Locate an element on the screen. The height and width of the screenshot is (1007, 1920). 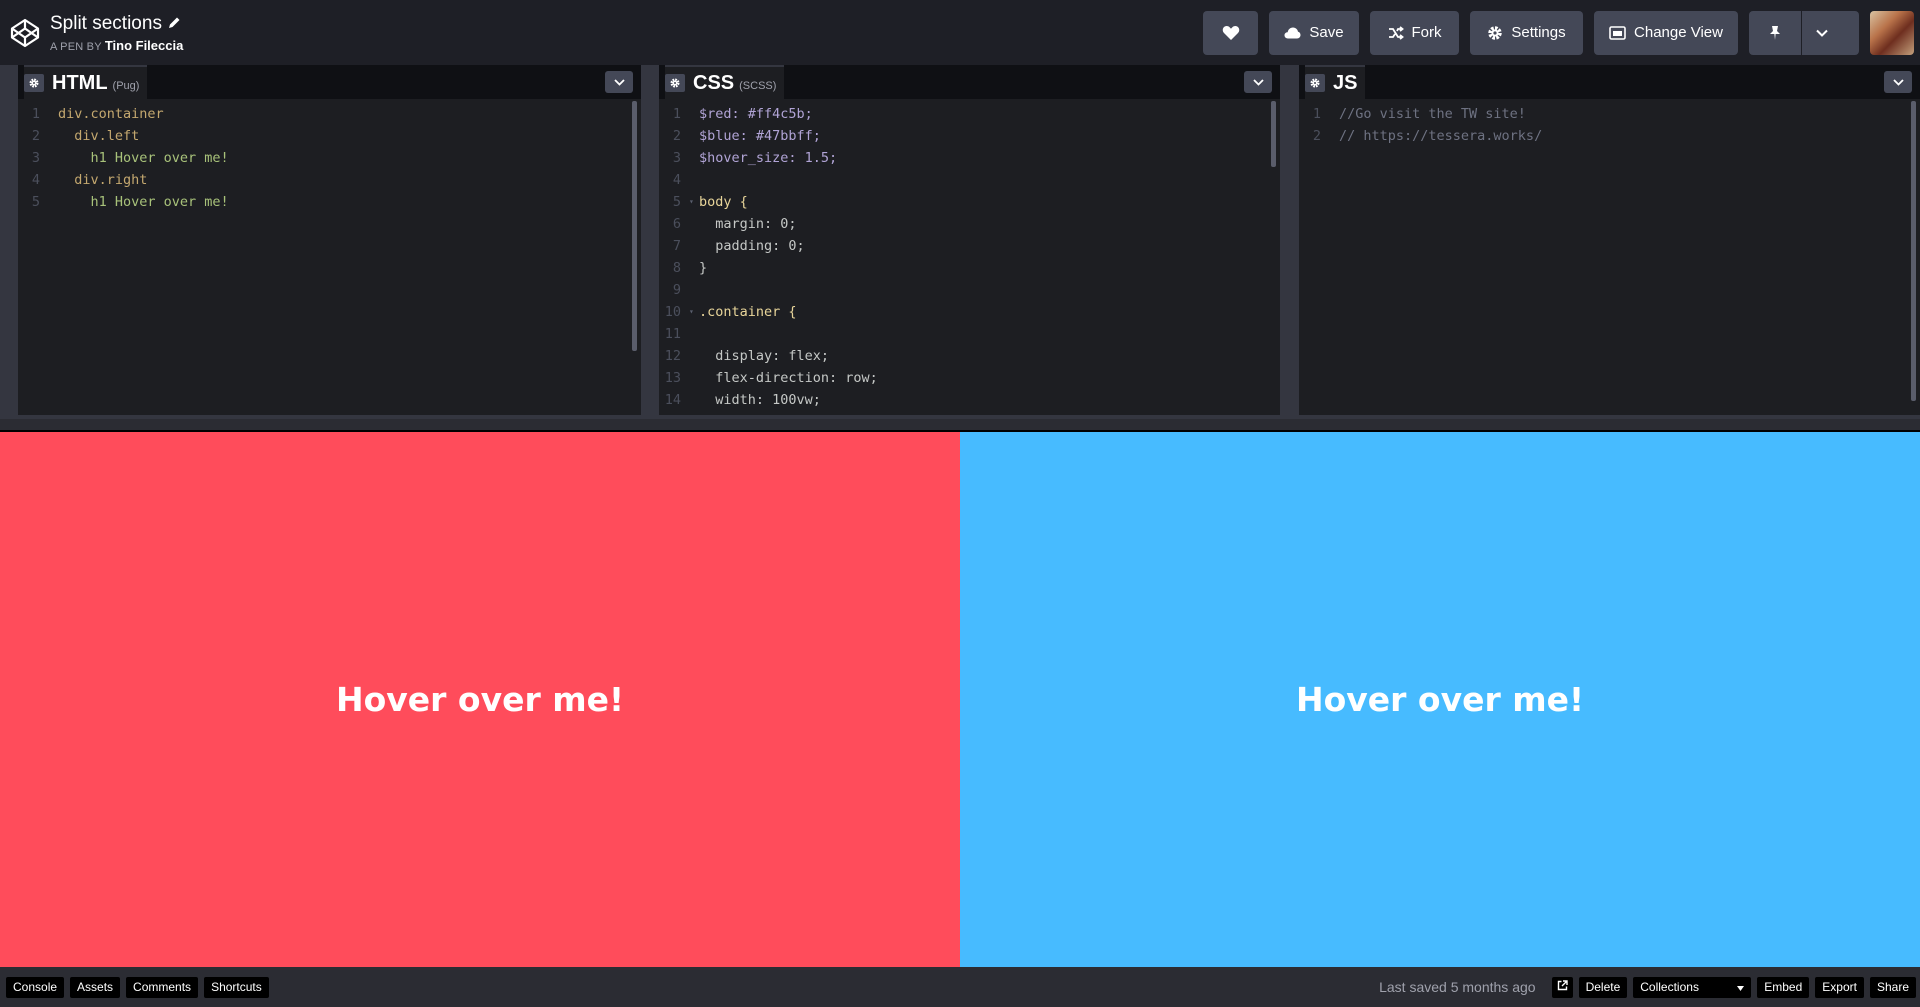
code-text: .container { is located at coordinates (748, 312).